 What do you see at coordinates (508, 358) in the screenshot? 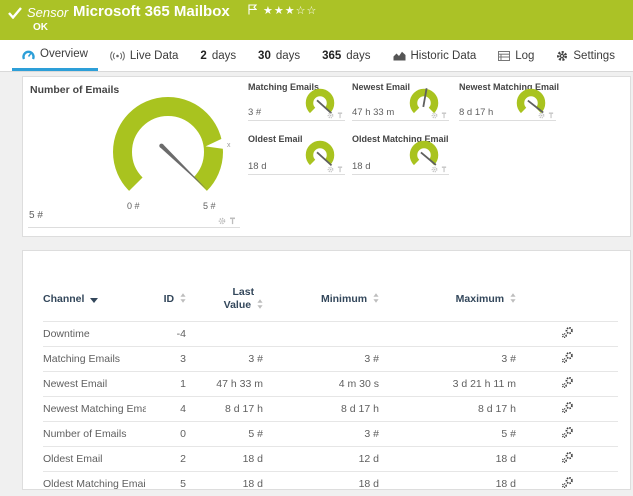
I see `channel-maximum: 3 #` at bounding box center [508, 358].